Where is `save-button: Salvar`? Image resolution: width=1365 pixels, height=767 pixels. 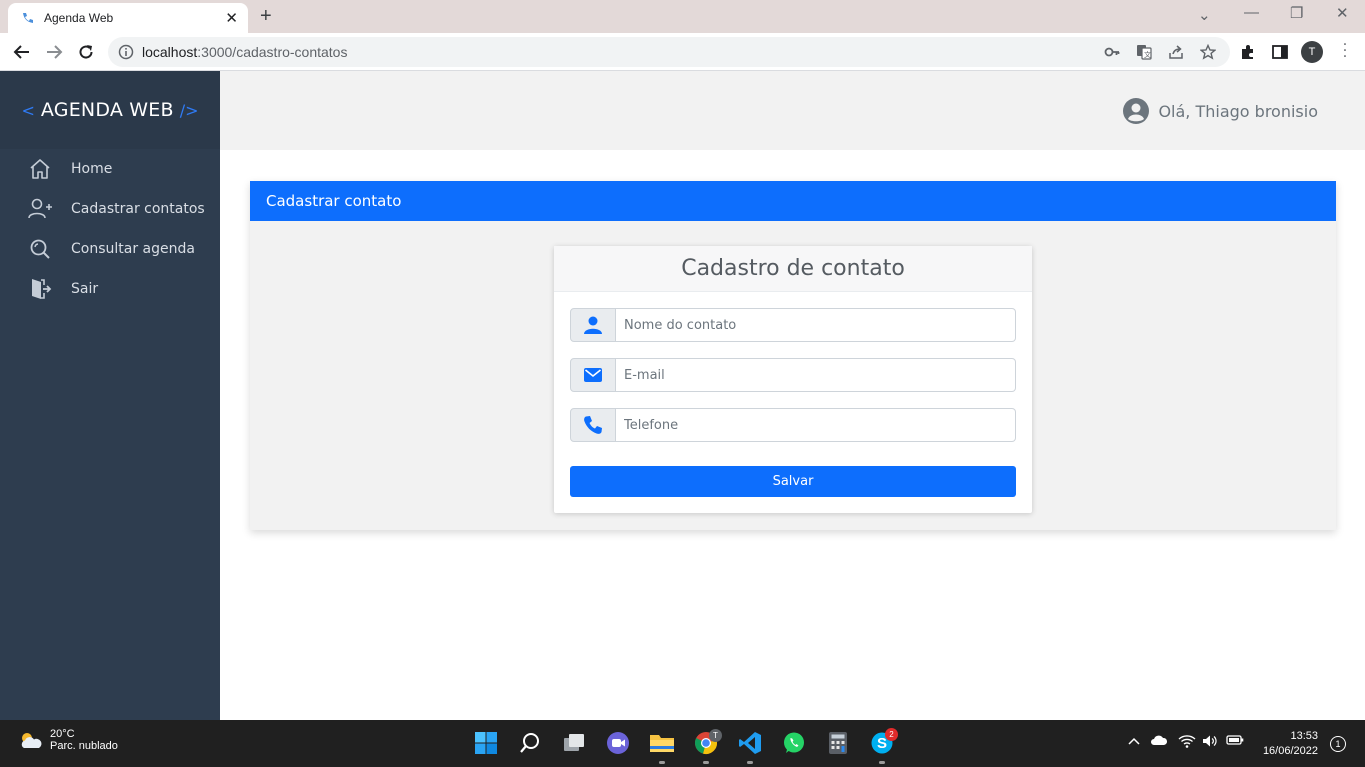
save-button: Salvar is located at coordinates (793, 481).